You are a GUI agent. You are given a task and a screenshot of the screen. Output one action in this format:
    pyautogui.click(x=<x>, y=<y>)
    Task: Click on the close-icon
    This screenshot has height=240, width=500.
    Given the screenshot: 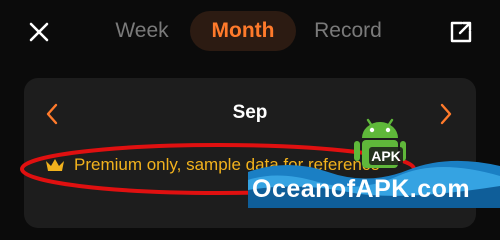 What is the action you would take?
    pyautogui.click(x=39, y=32)
    